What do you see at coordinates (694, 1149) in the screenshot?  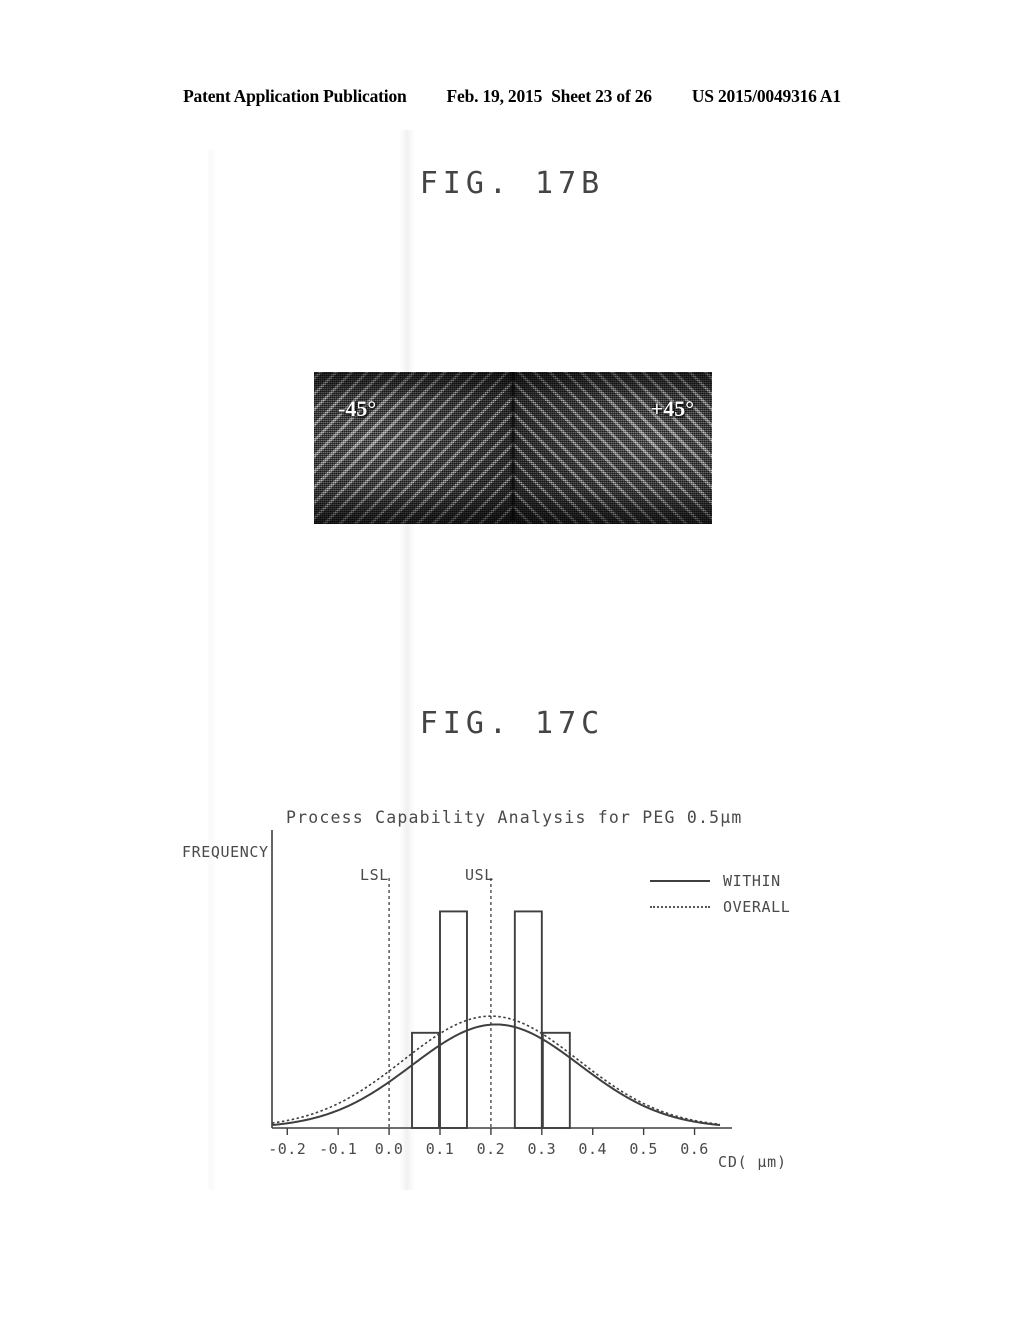 I see `x-tick-label: 0.6` at bounding box center [694, 1149].